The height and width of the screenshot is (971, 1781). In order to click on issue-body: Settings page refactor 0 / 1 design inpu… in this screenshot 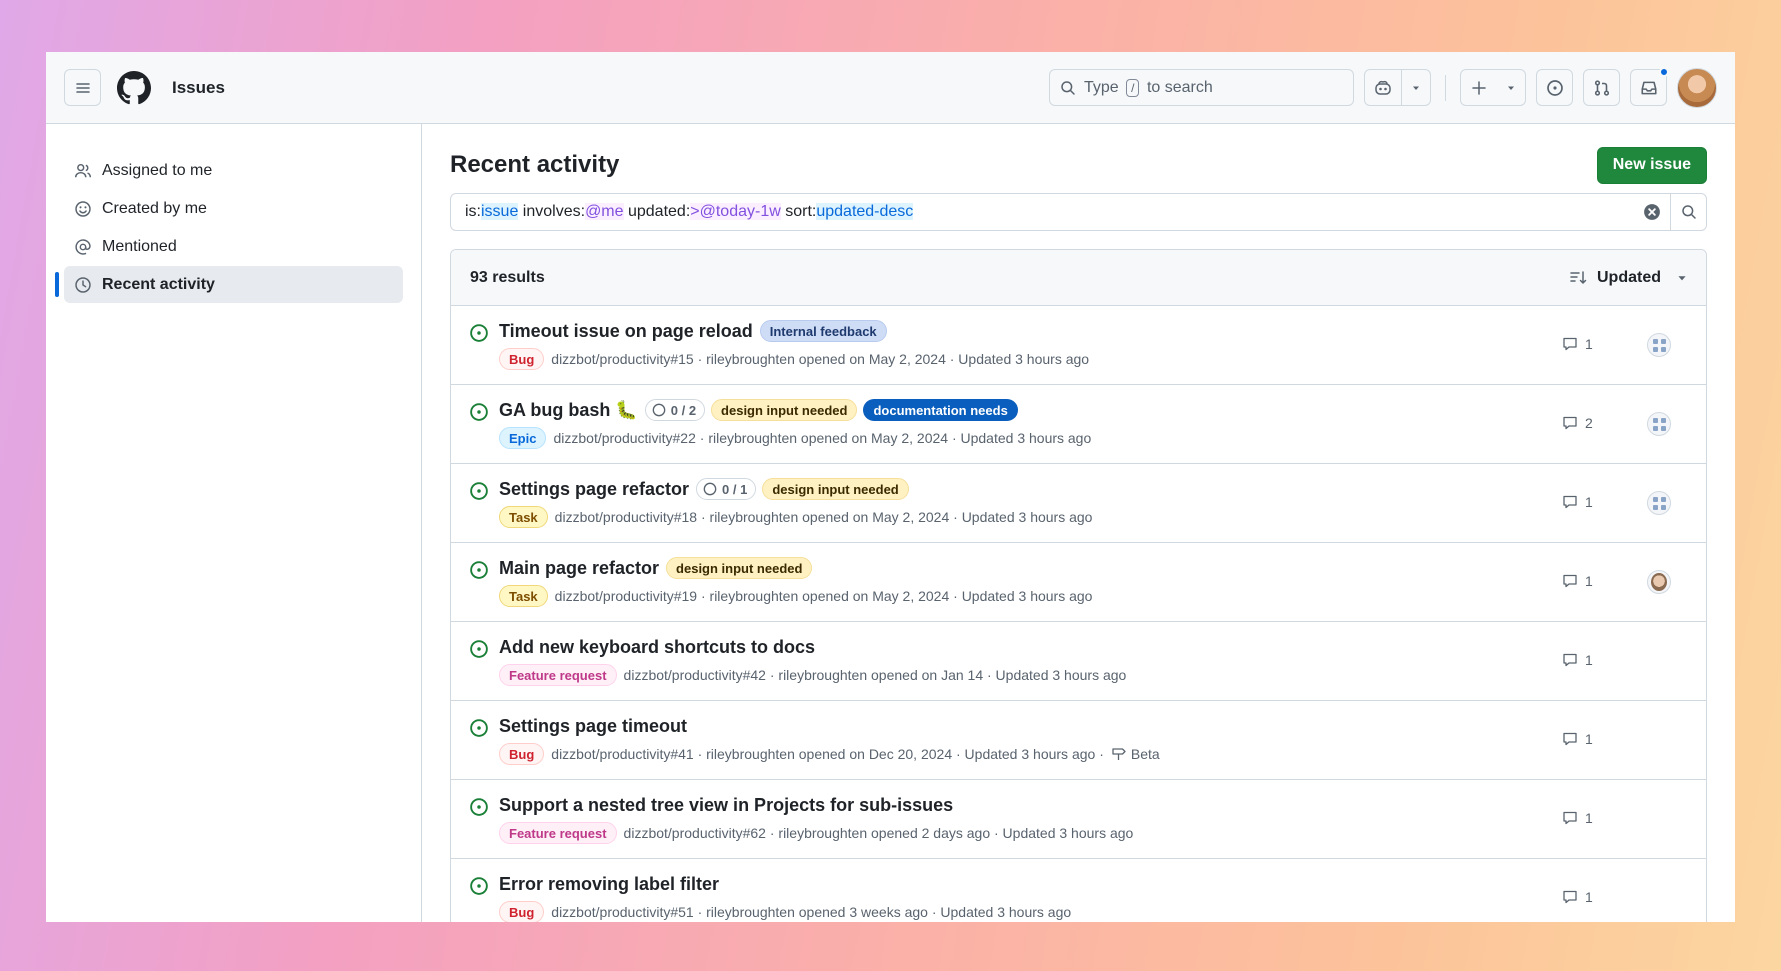, I will do `click(1102, 503)`.